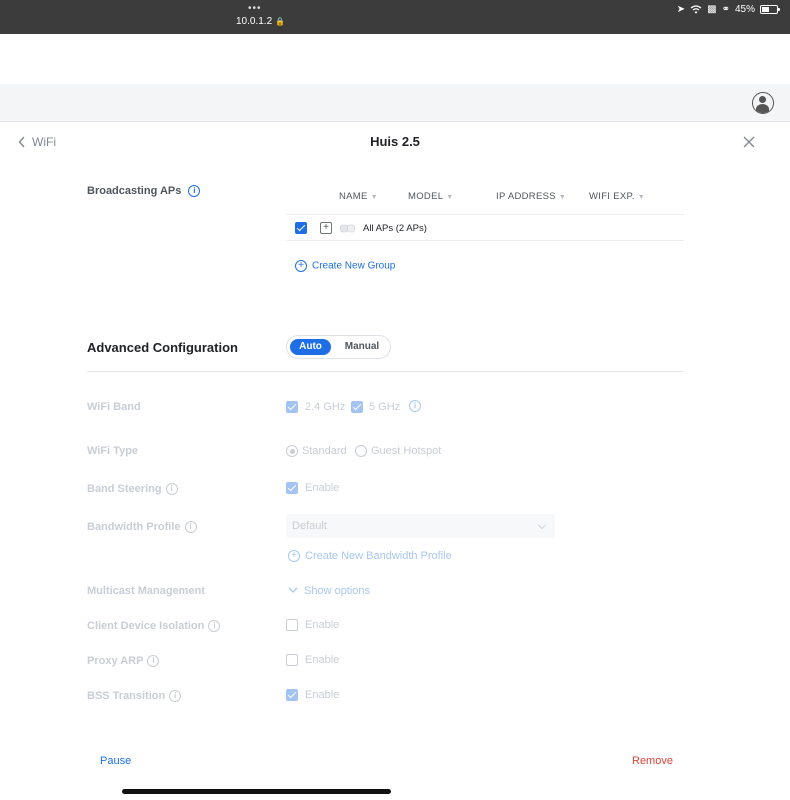  I want to click on auto-mode-button: Auto, so click(310, 347).